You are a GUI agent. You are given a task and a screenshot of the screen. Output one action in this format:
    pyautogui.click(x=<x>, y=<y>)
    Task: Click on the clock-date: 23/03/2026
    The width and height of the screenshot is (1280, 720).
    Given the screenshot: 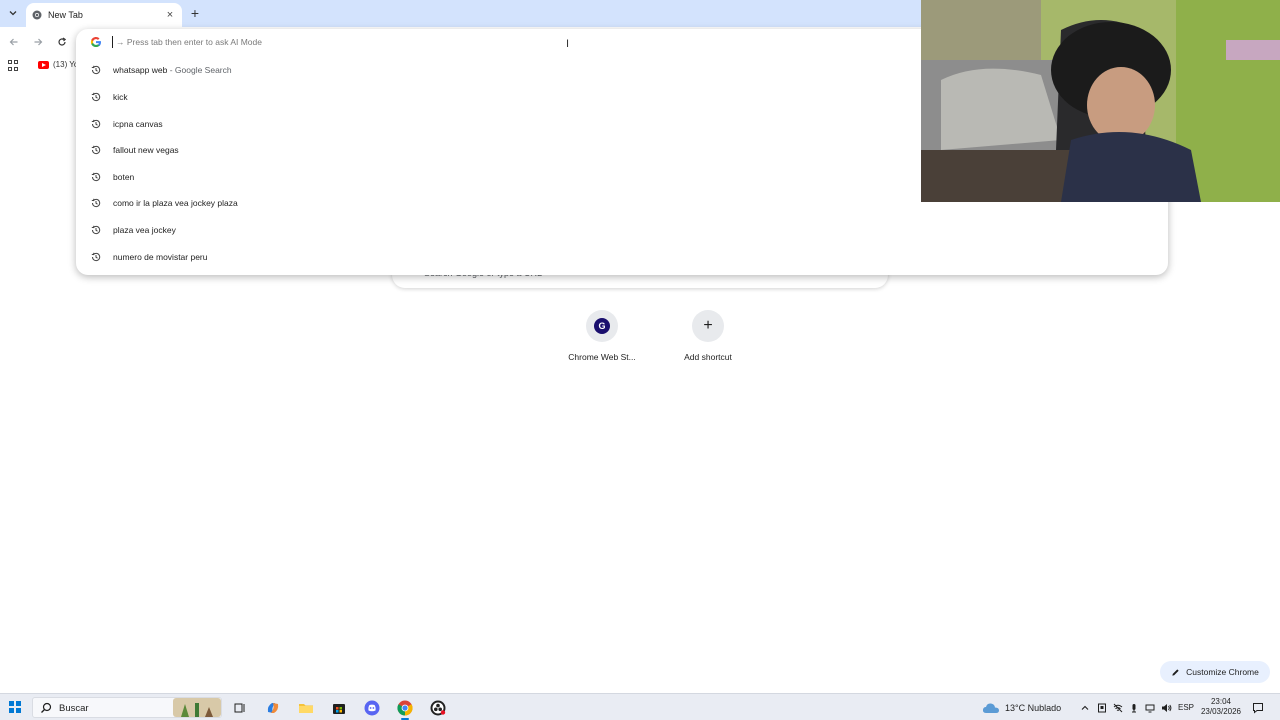 What is the action you would take?
    pyautogui.click(x=1221, y=711)
    